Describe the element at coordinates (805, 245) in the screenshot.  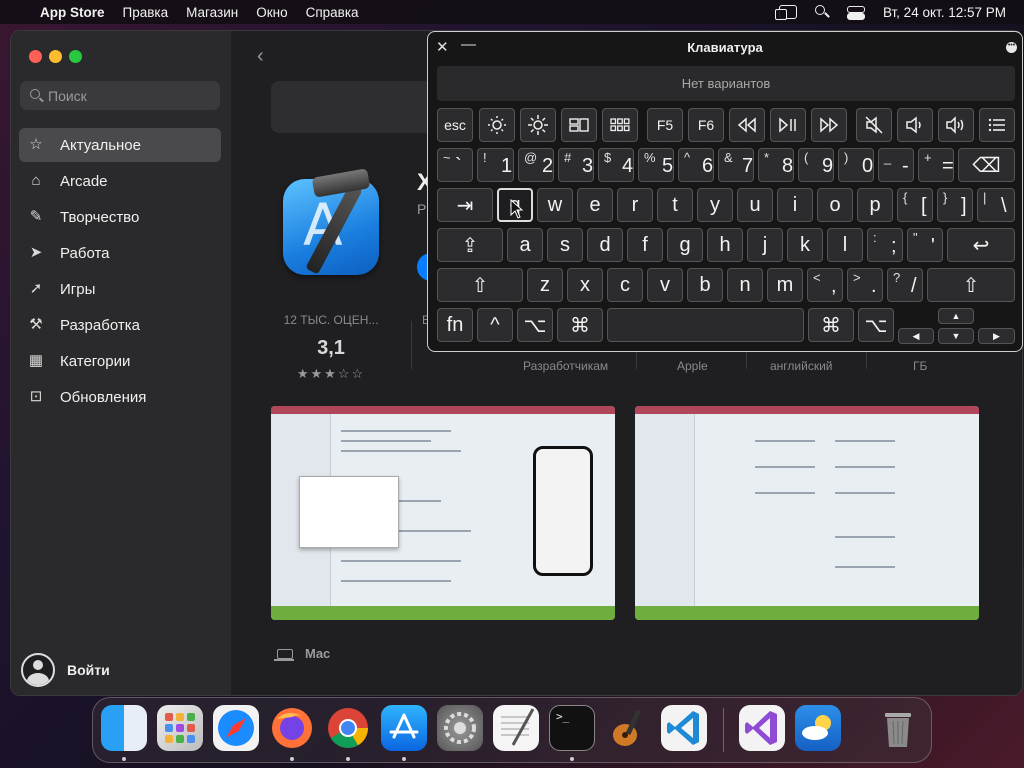
I see `key-k: k` at that location.